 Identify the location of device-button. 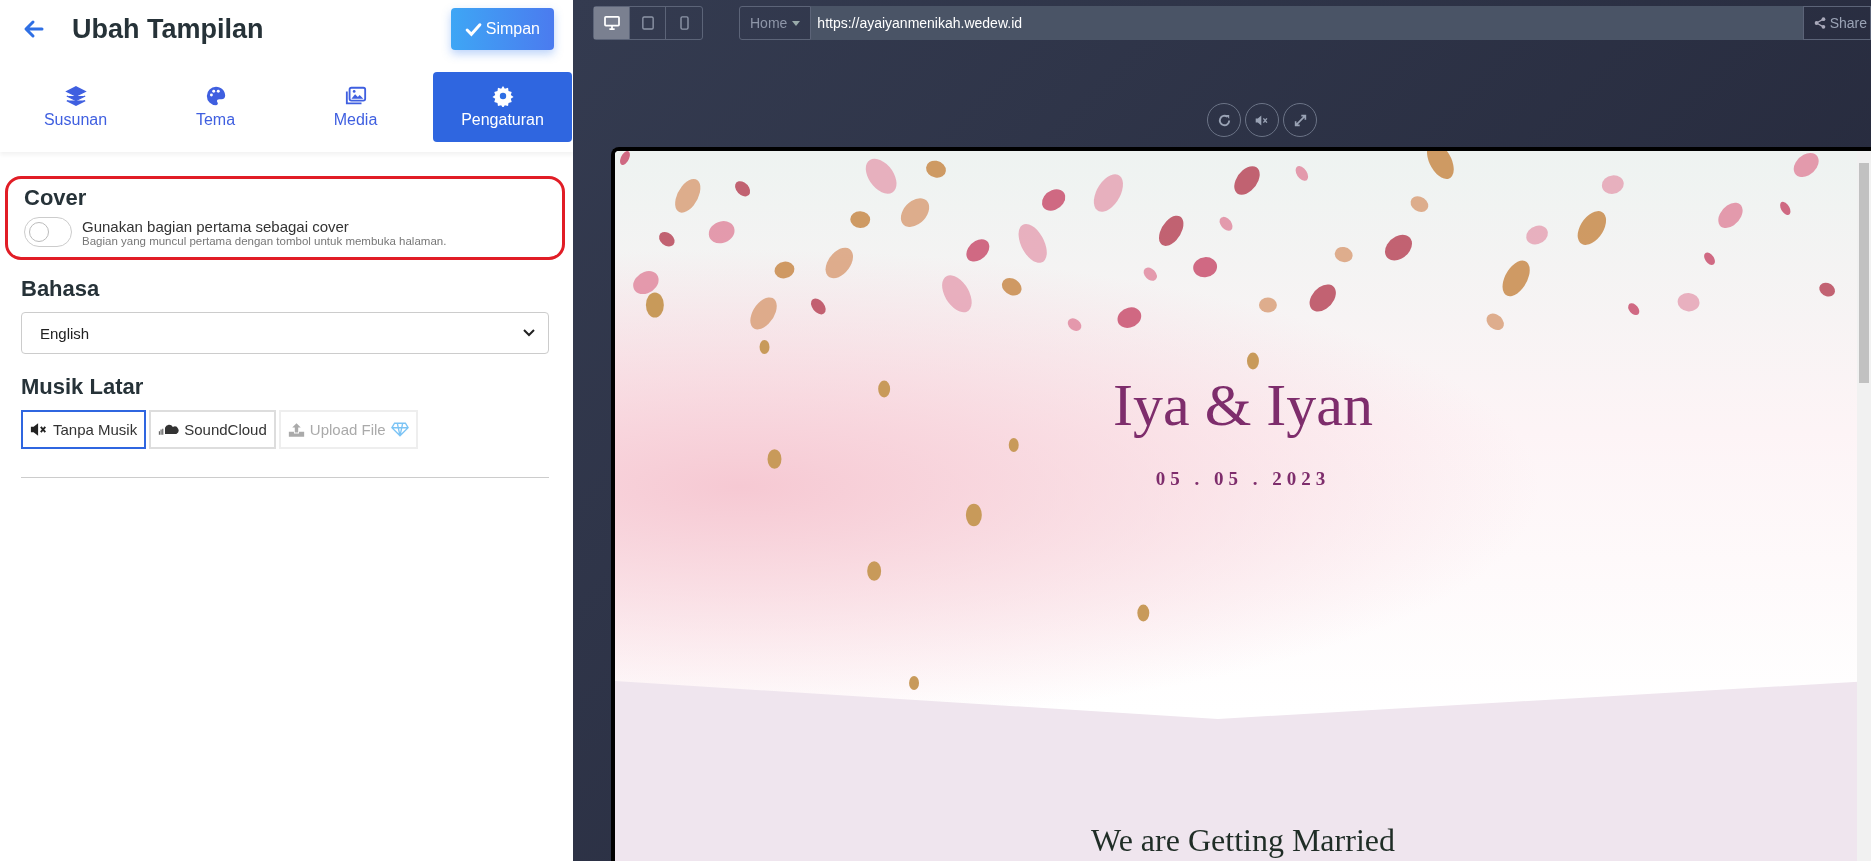
(612, 23).